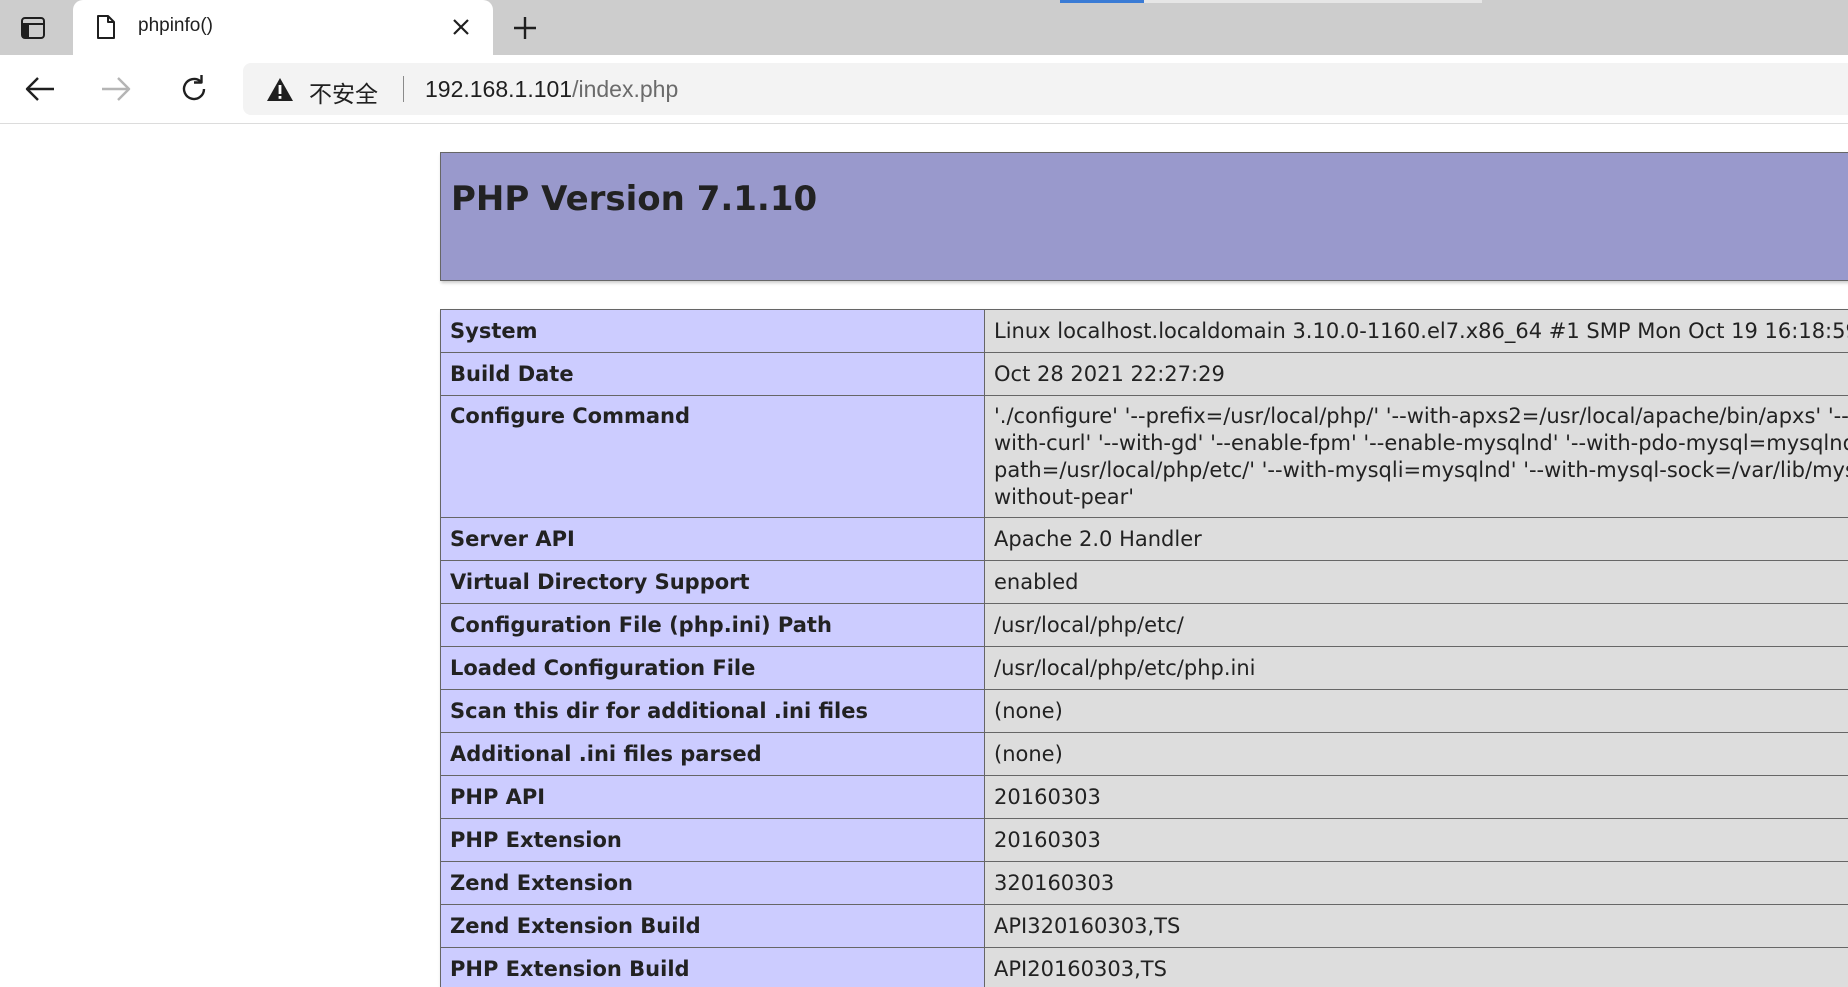 This screenshot has width=1848, height=987. What do you see at coordinates (712, 926) in the screenshot?
I see `row-key: Zend Extension Build` at bounding box center [712, 926].